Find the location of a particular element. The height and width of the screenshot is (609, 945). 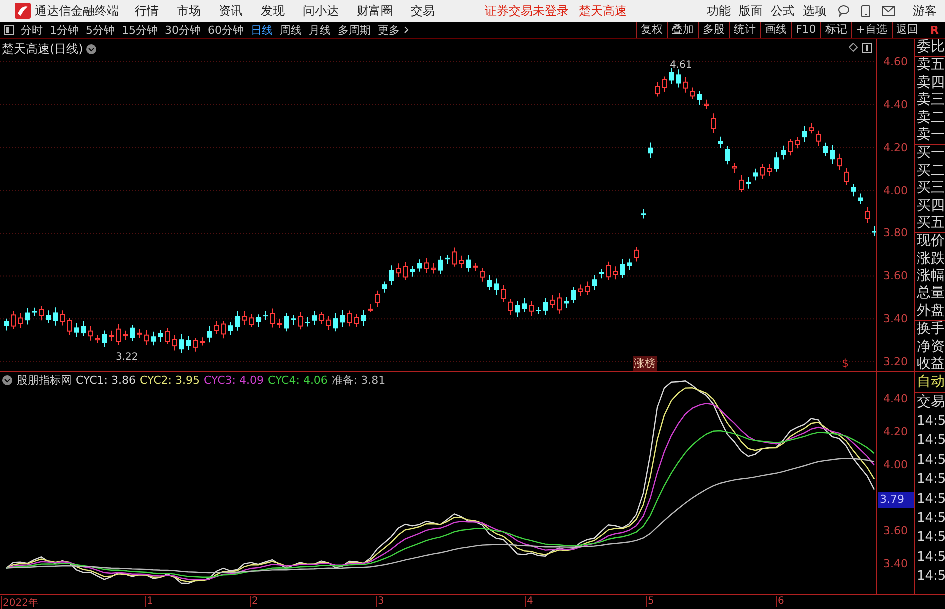

toolbar-button: 返回 is located at coordinates (907, 30).